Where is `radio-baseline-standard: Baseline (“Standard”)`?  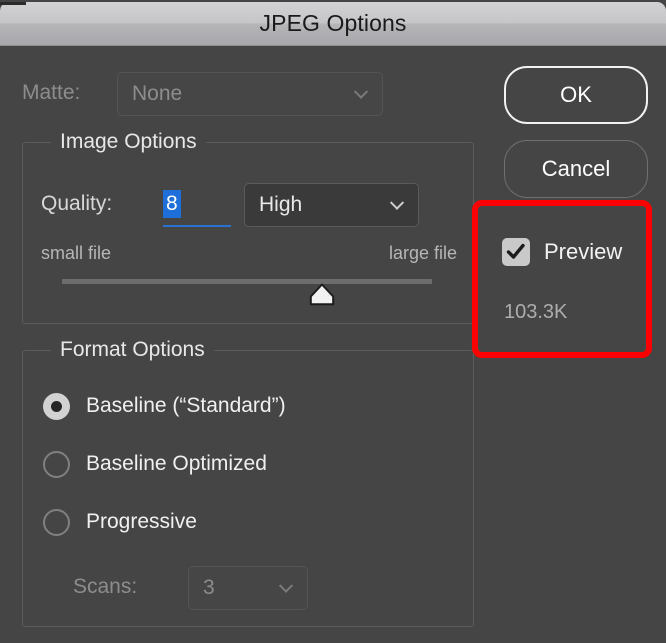
radio-baseline-standard: Baseline (“Standard”) is located at coordinates (164, 406).